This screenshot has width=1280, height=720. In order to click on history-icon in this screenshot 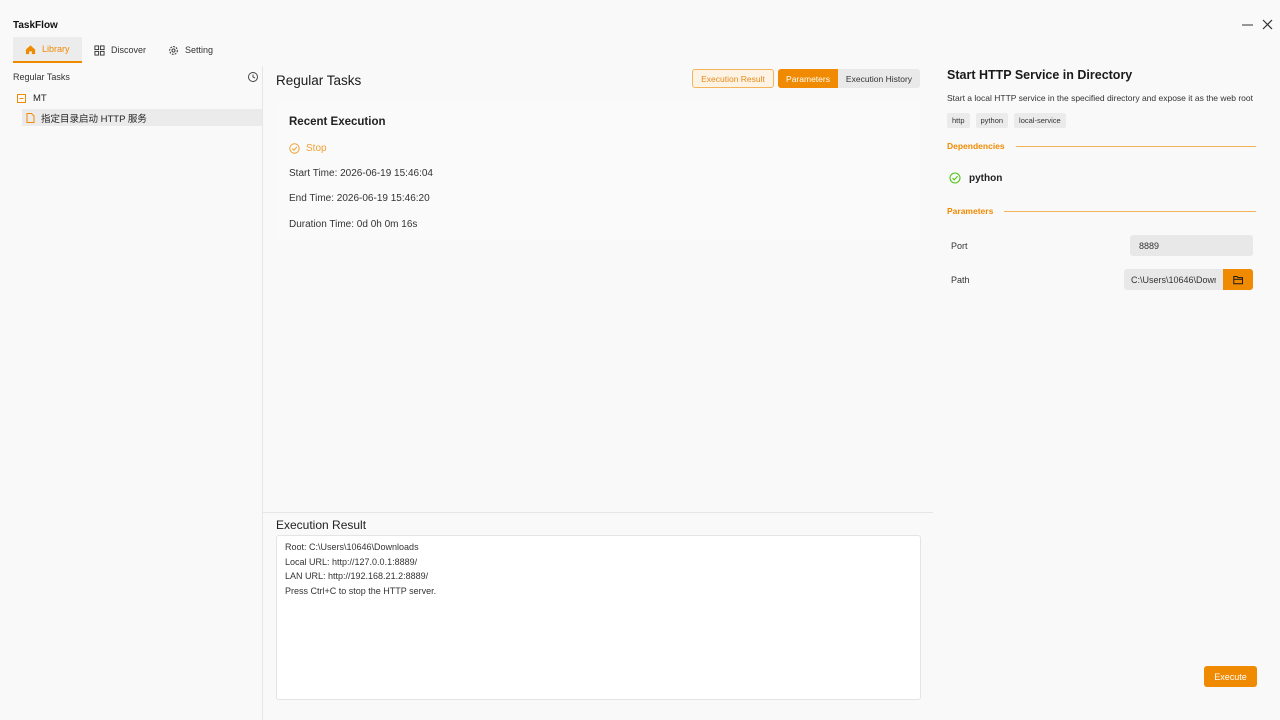, I will do `click(253, 77)`.